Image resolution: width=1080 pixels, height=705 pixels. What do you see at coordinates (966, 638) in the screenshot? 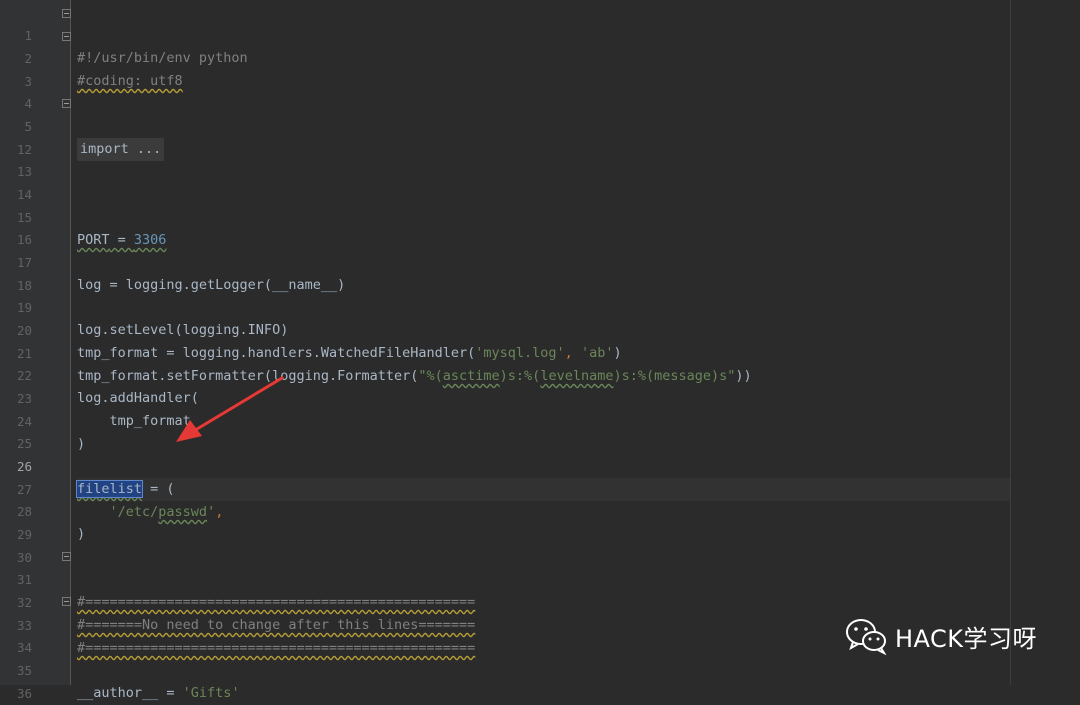
I see `watermark-text: HACK学习呀` at bounding box center [966, 638].